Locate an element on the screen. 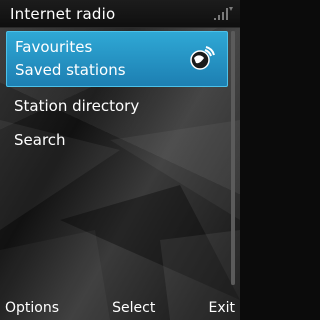  signal-bars-icon is located at coordinates (223, 13).